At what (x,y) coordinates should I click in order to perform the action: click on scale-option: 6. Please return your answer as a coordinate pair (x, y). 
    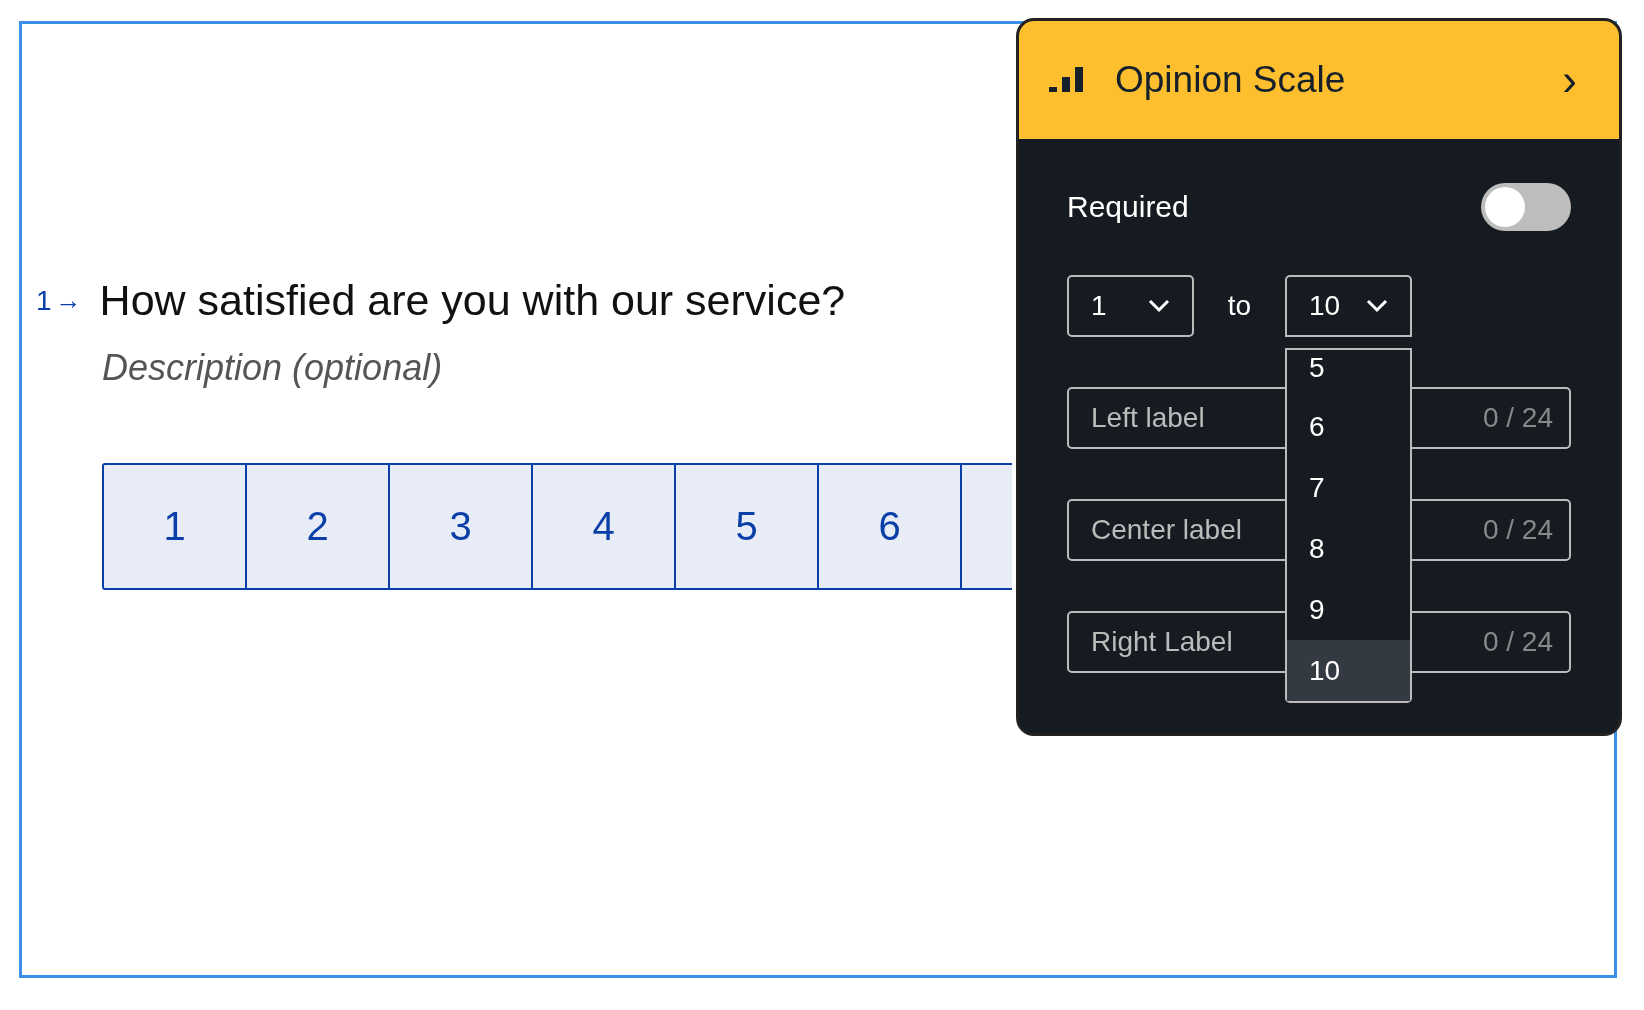
    Looking at the image, I should click on (889, 526).